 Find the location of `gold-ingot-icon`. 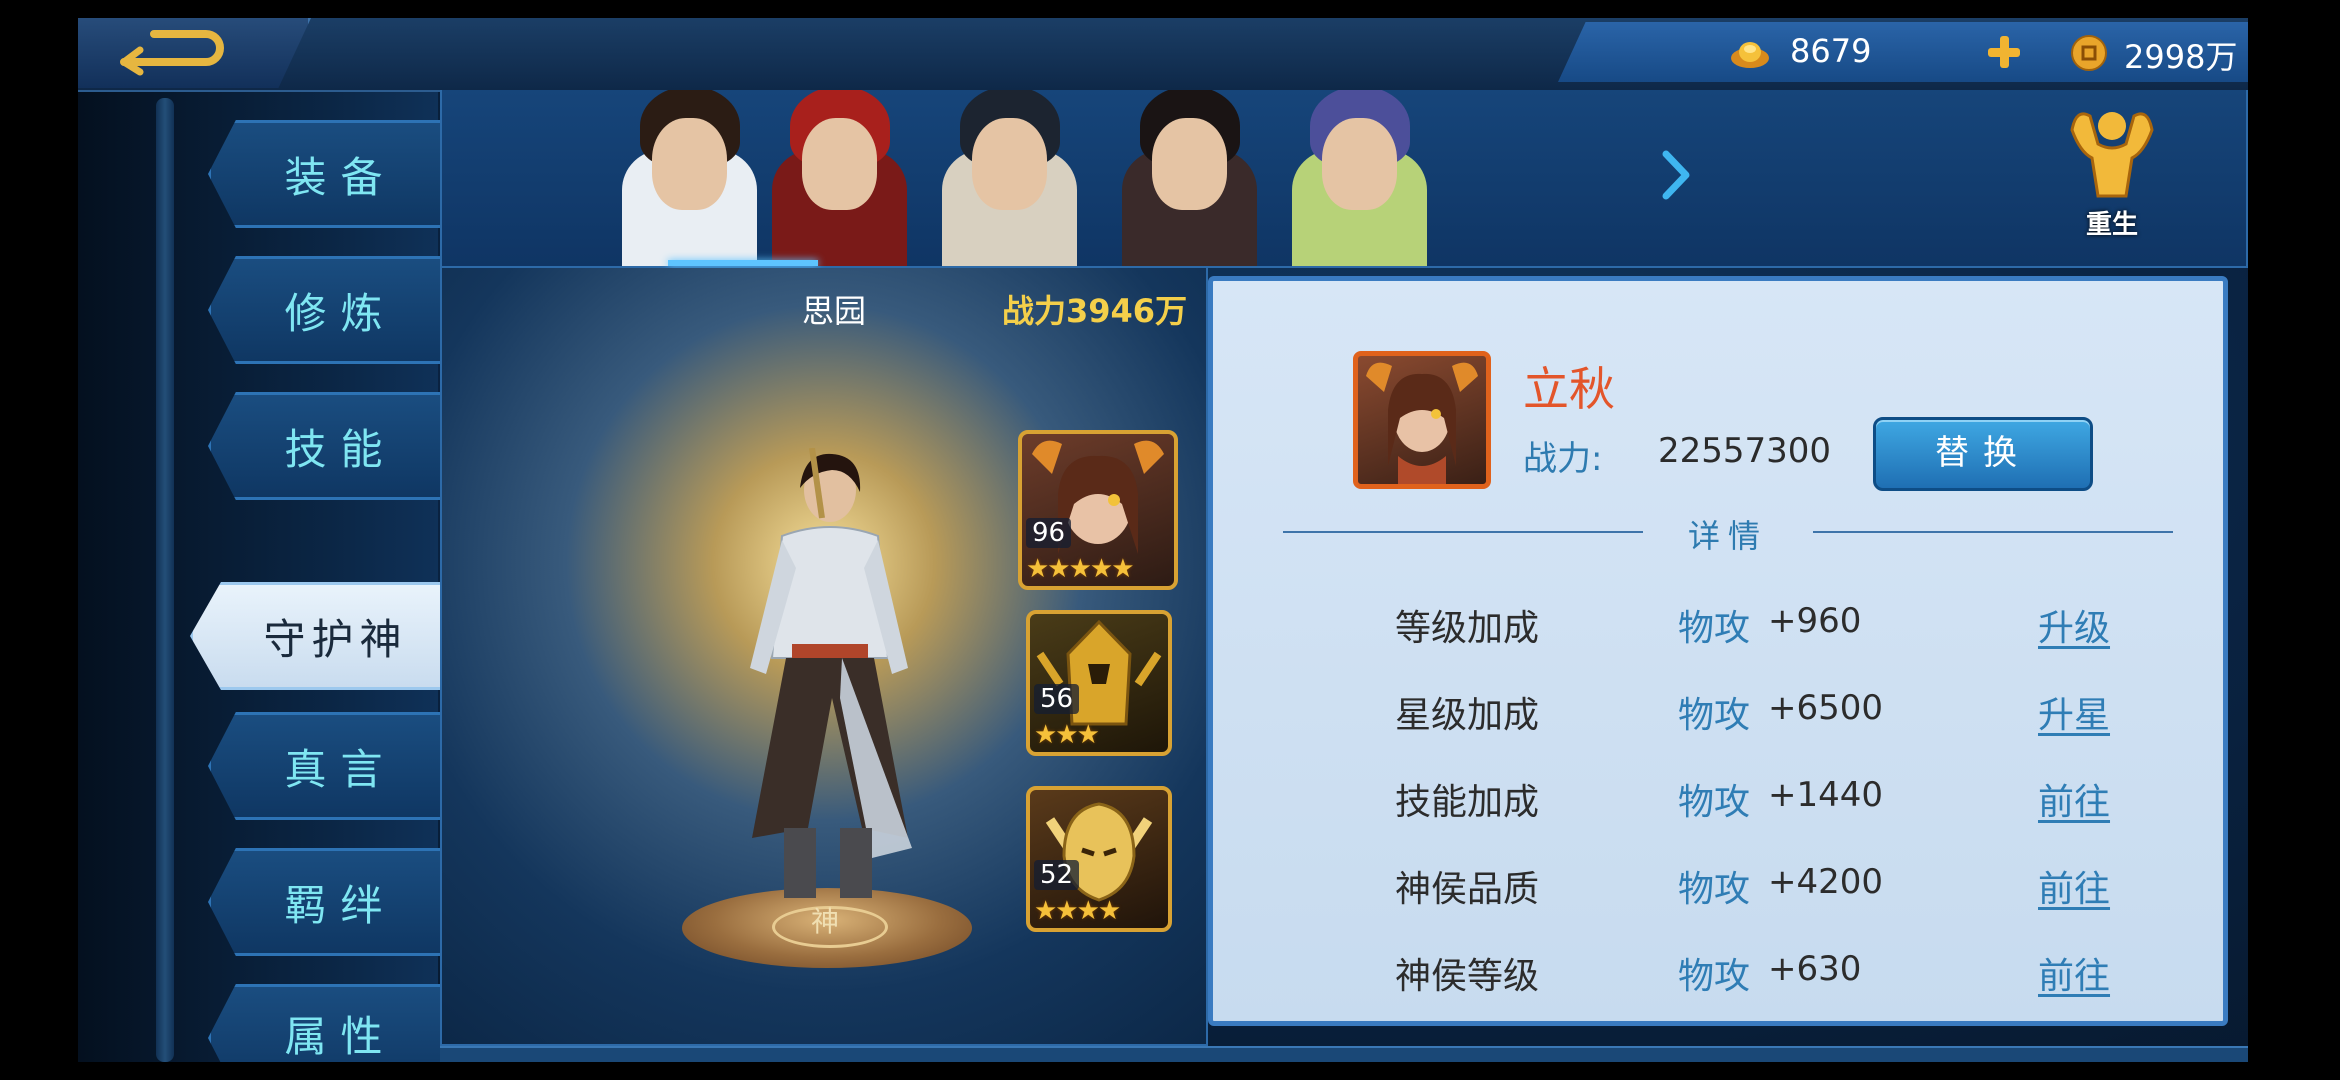

gold-ingot-icon is located at coordinates (1750, 55).